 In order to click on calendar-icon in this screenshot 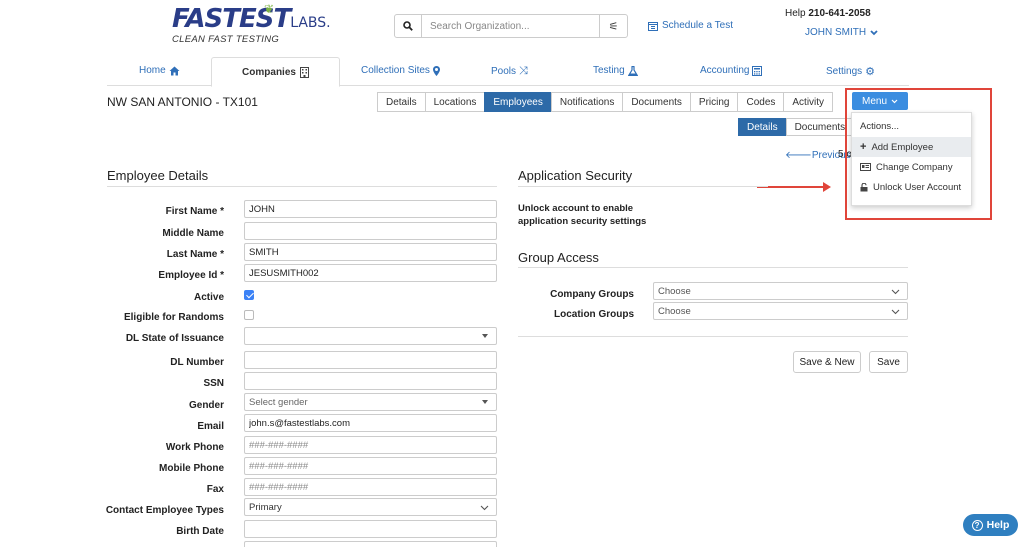, I will do `click(653, 26)`.